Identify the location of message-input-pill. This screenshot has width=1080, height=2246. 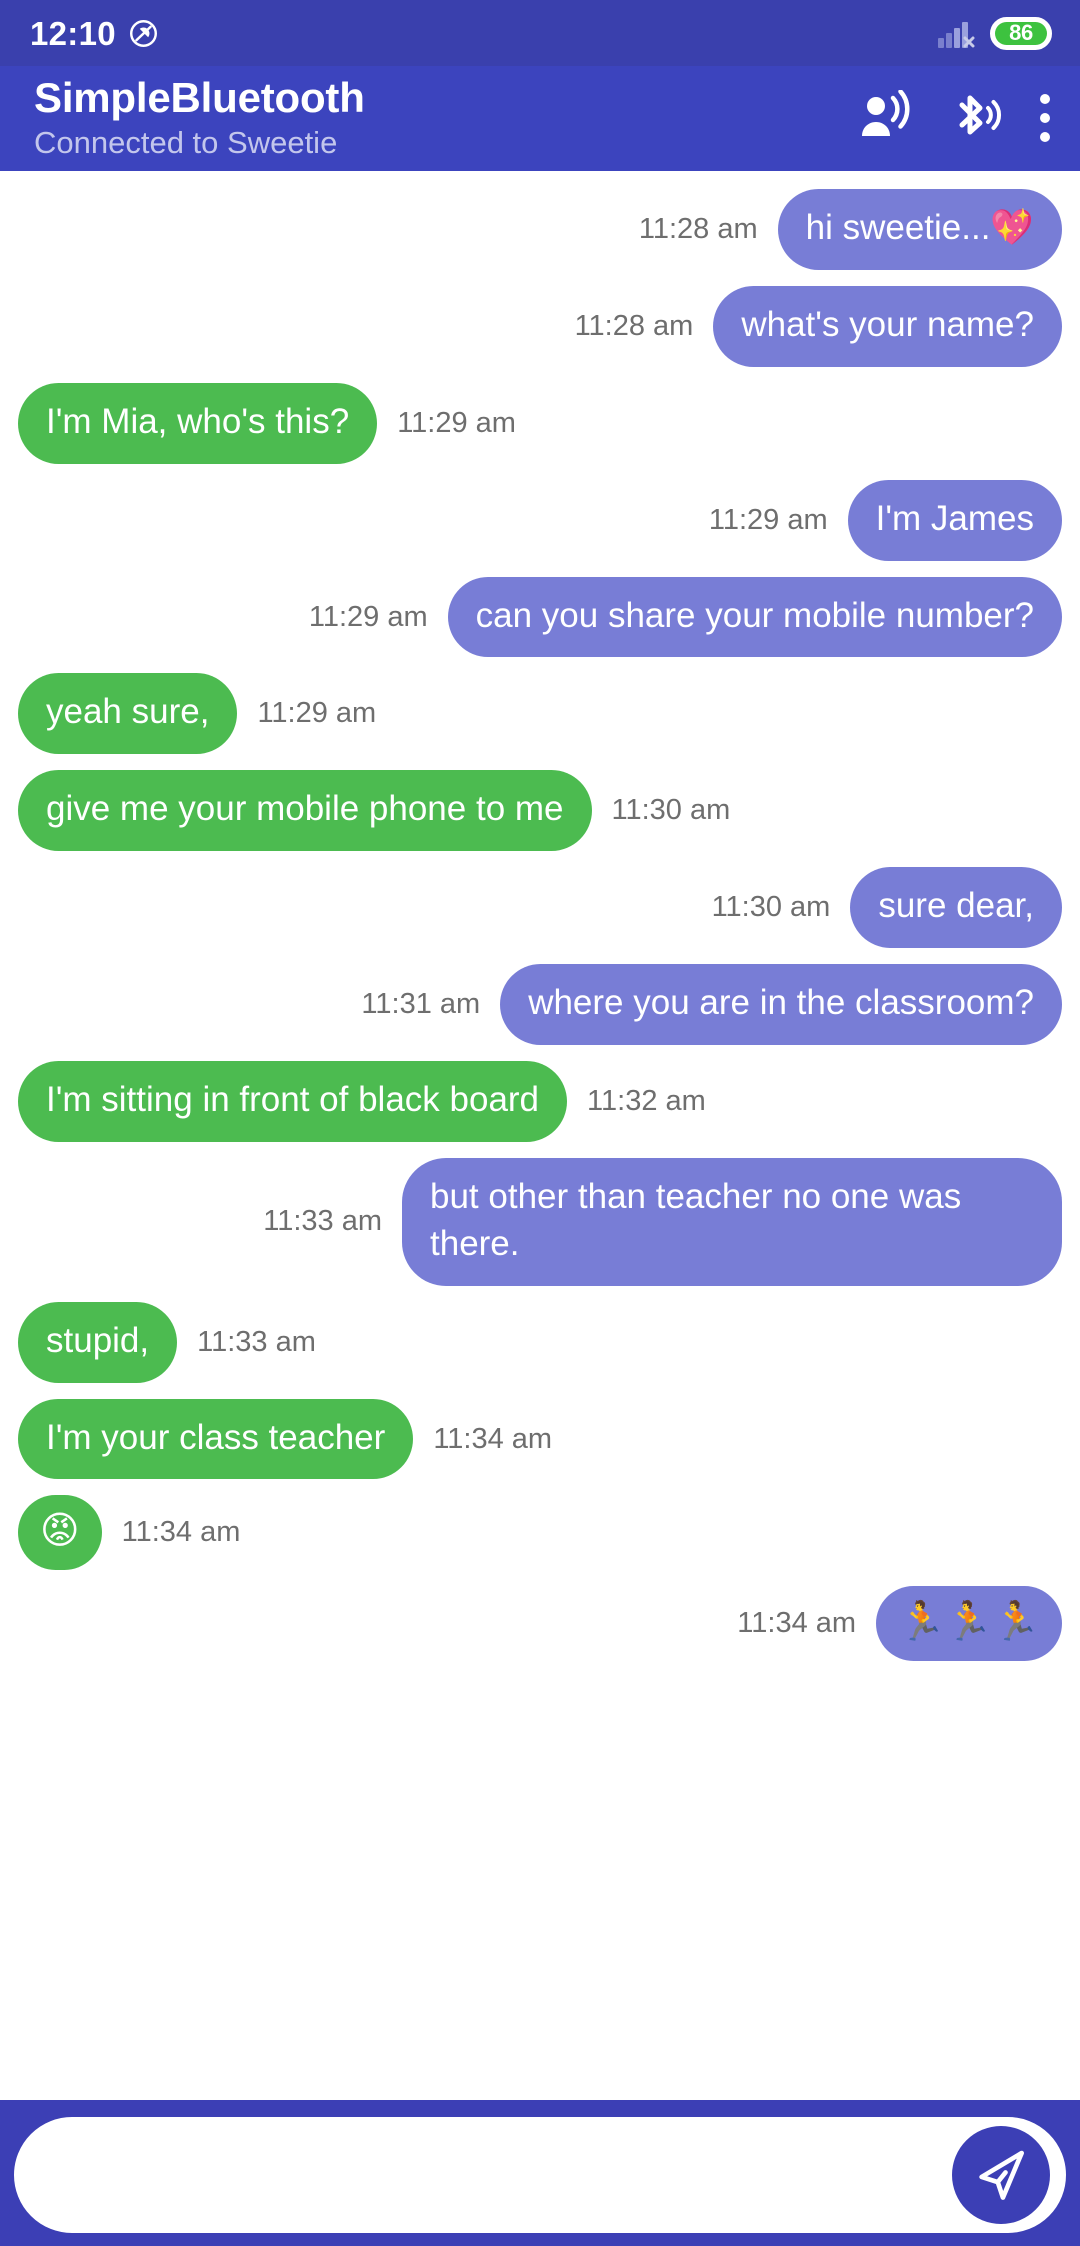
(540, 2174).